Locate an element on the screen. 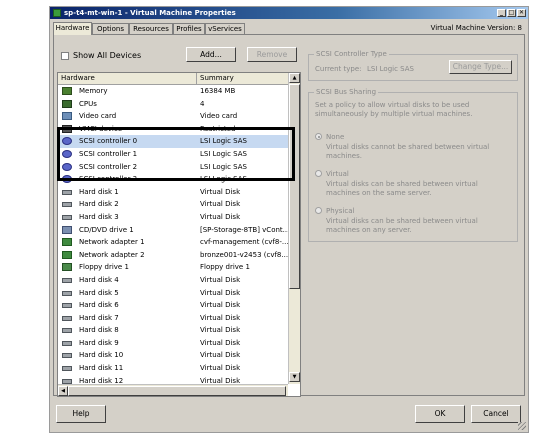  row-hardware-name: VMCI device is located at coordinates (100, 128).